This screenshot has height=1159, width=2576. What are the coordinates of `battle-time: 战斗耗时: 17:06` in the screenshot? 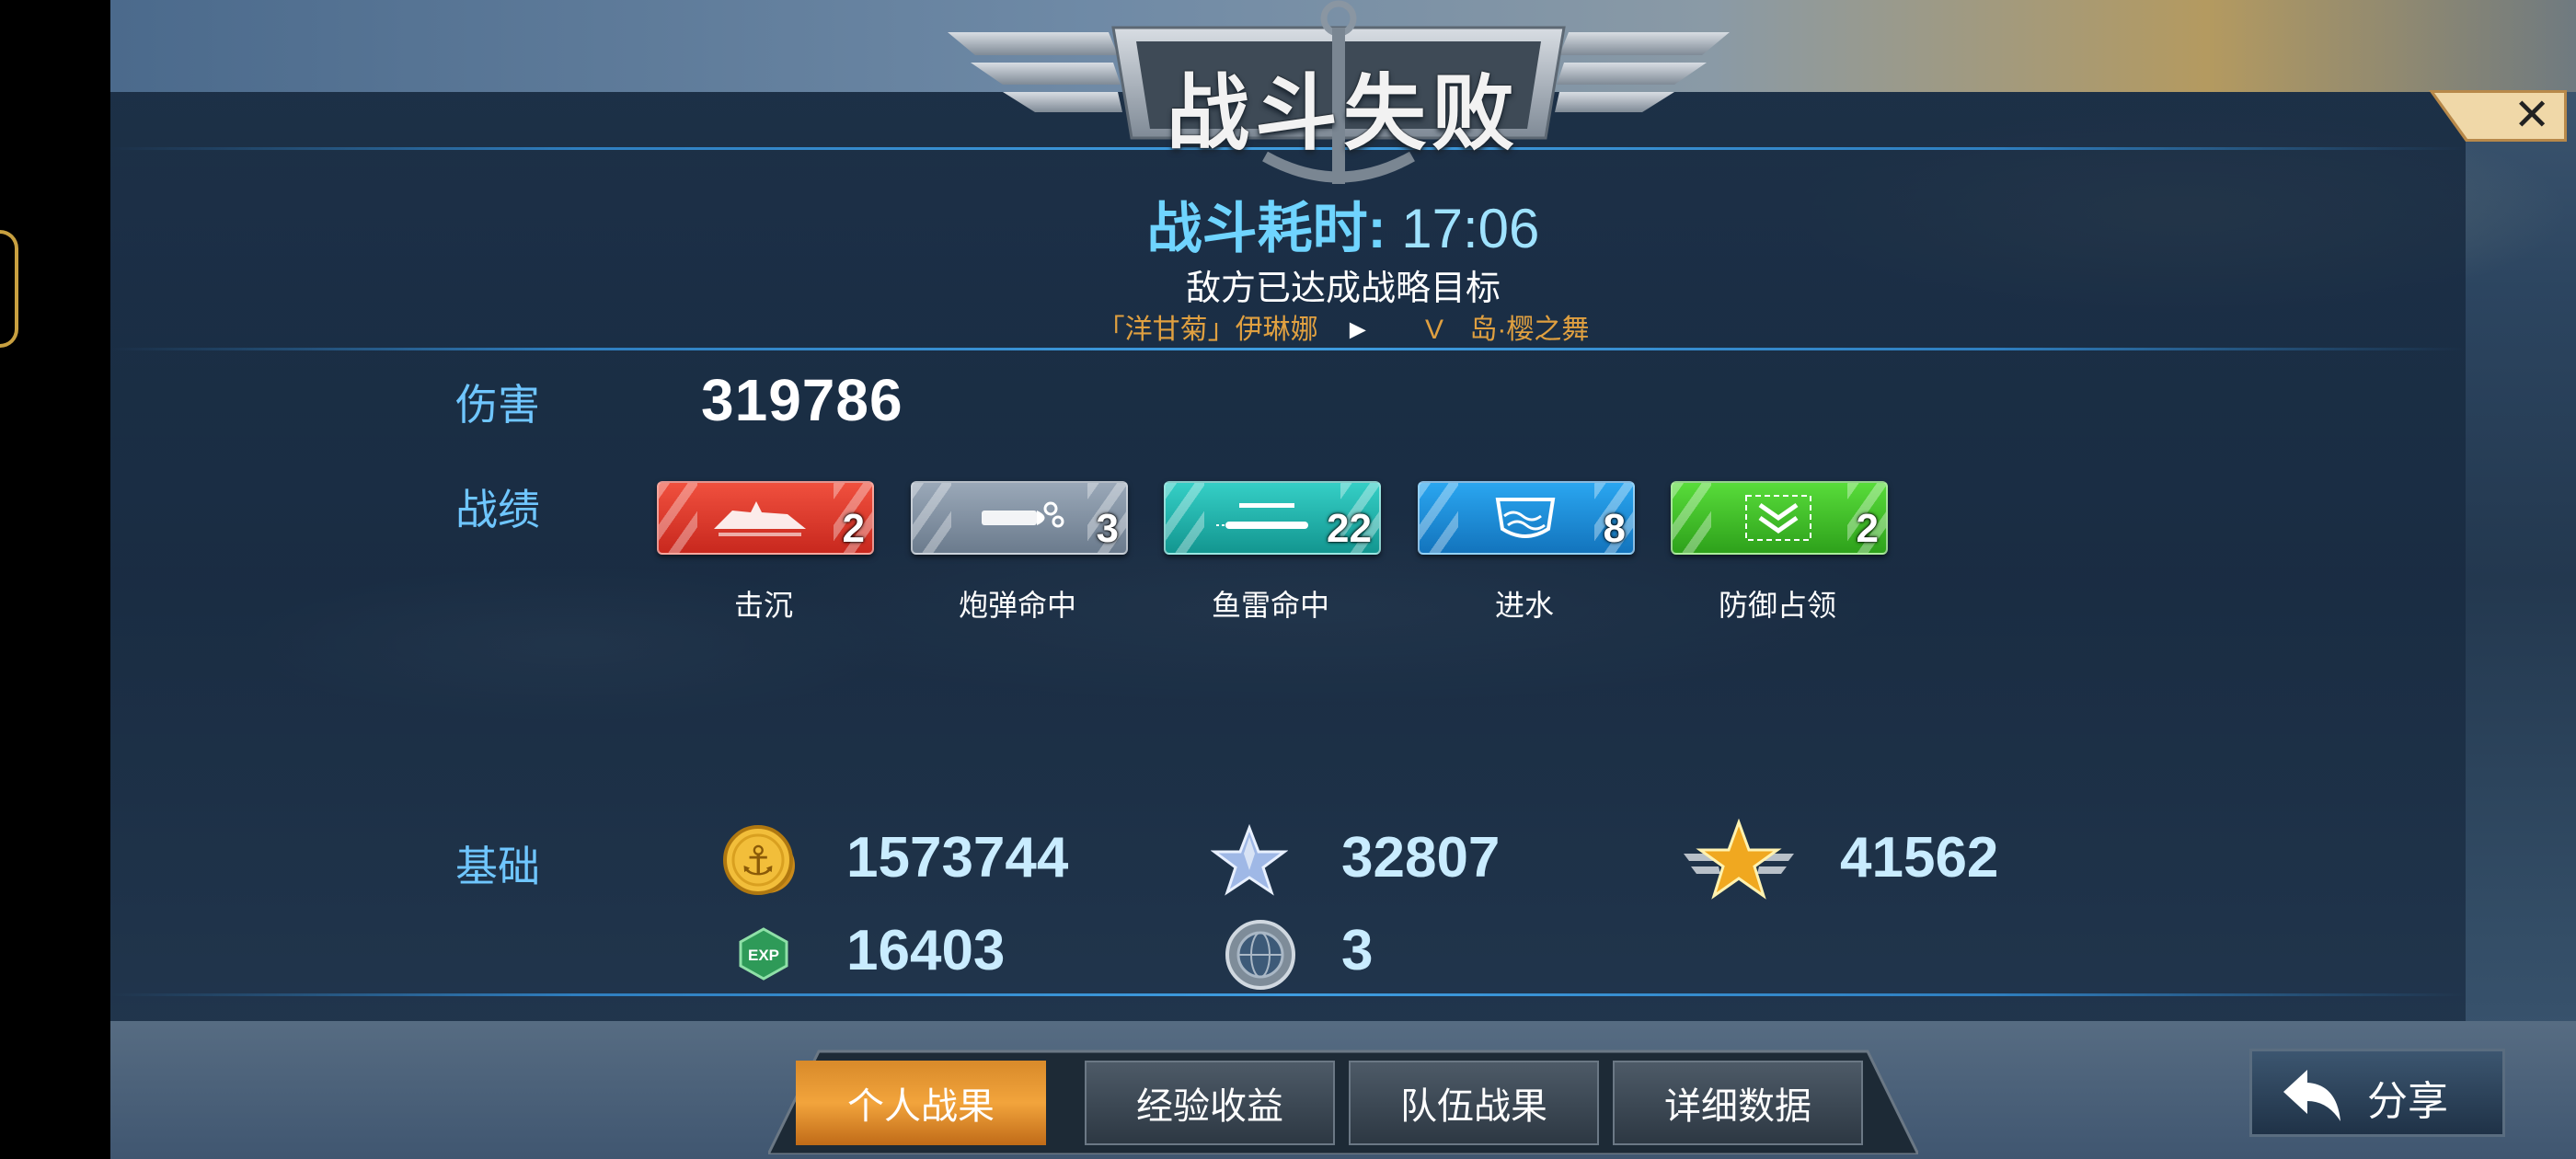 It's located at (1288, 224).